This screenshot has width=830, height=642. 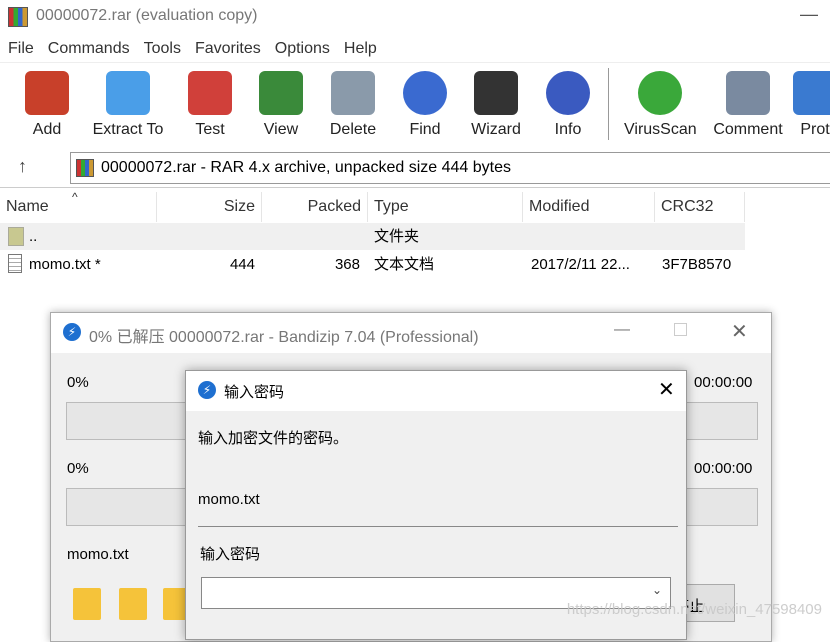 I want to click on archive-icon, so click(x=85, y=168).